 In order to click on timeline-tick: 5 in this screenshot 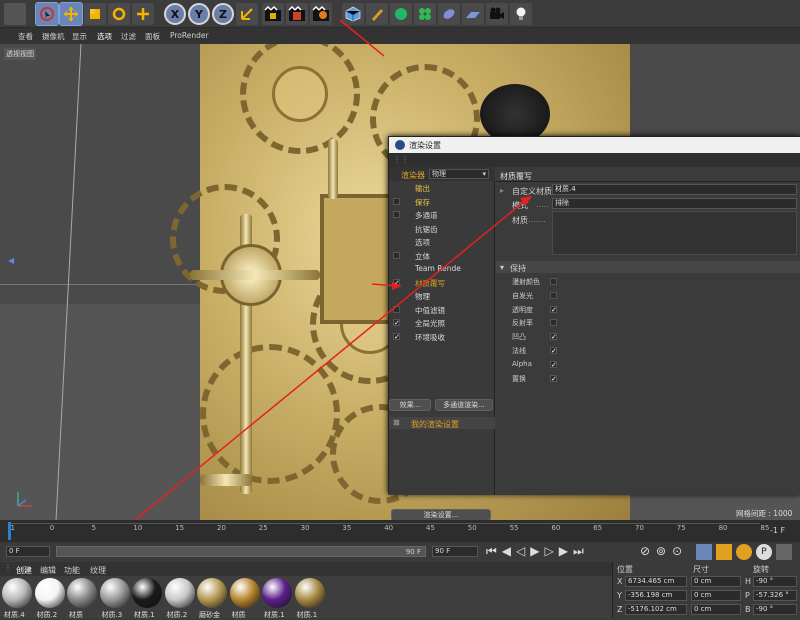, I will do `click(94, 528)`.